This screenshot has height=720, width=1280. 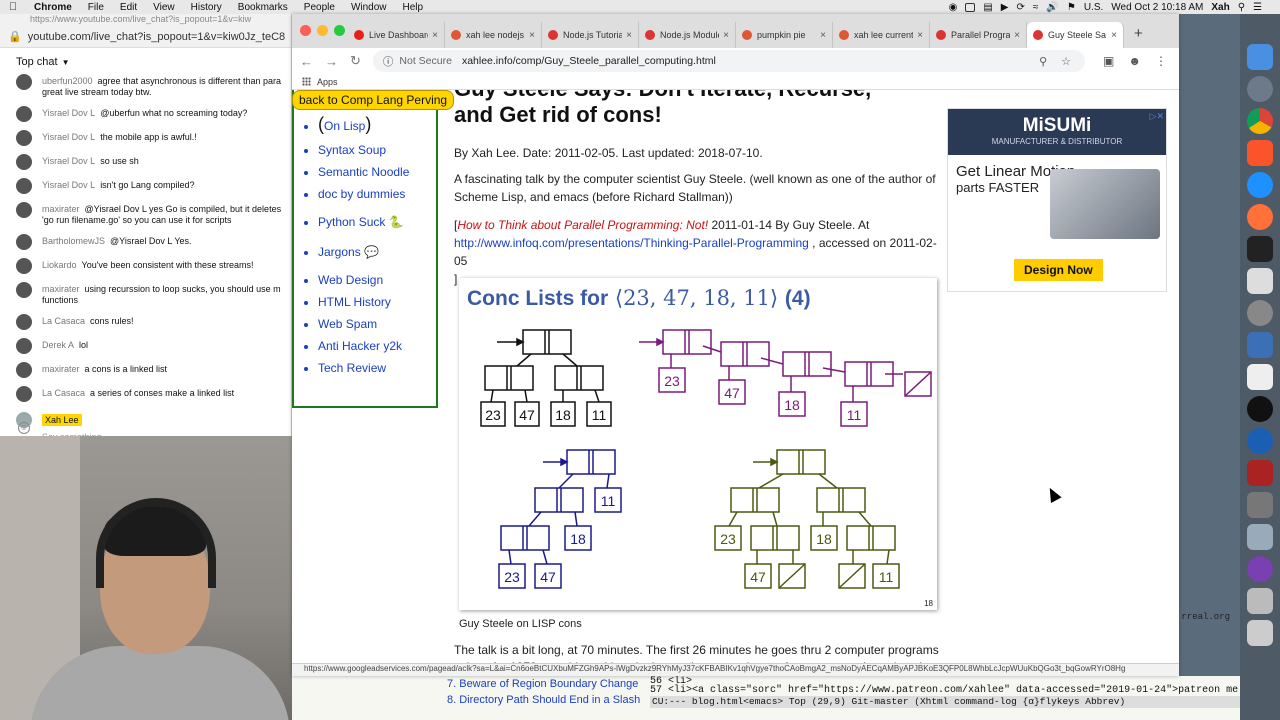 I want to click on terminal-icon, so click(x=1260, y=249).